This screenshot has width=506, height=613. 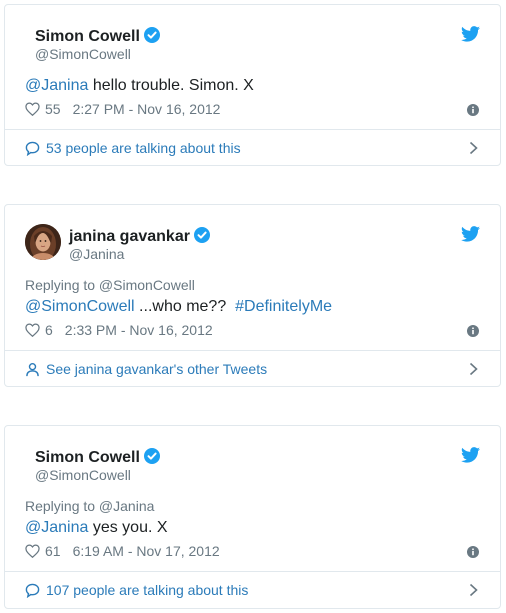 I want to click on footer-label: See janina gavankar's other Tweets, so click(x=156, y=369).